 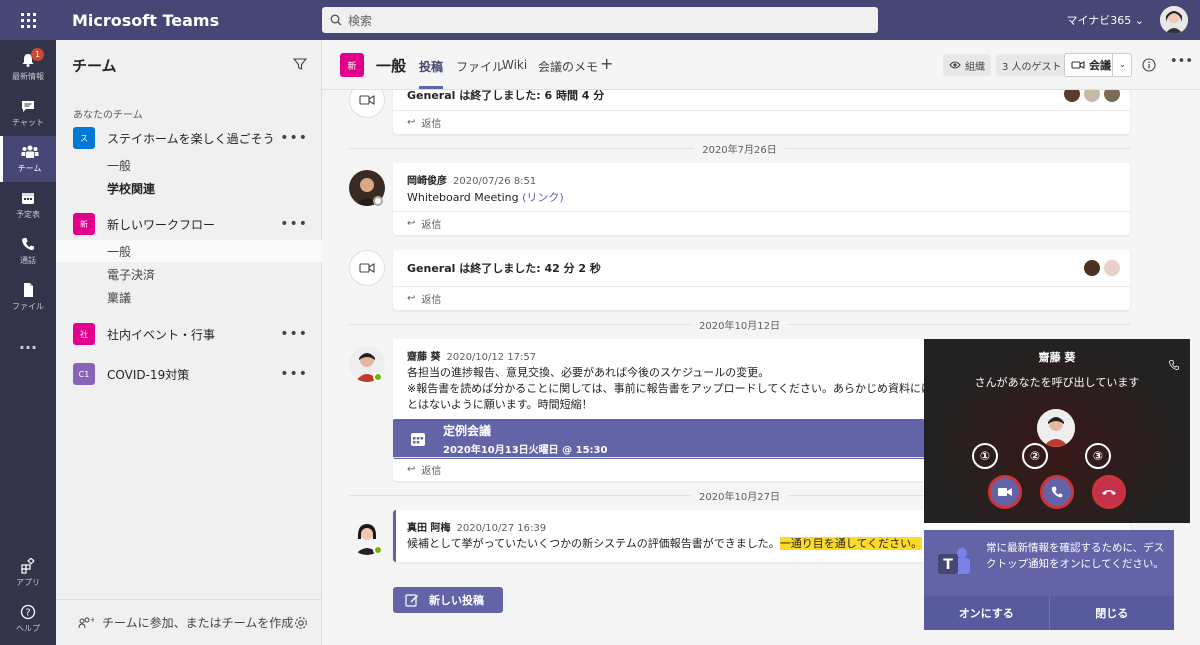 I want to click on channel-item: 電子決済, so click(x=189, y=274).